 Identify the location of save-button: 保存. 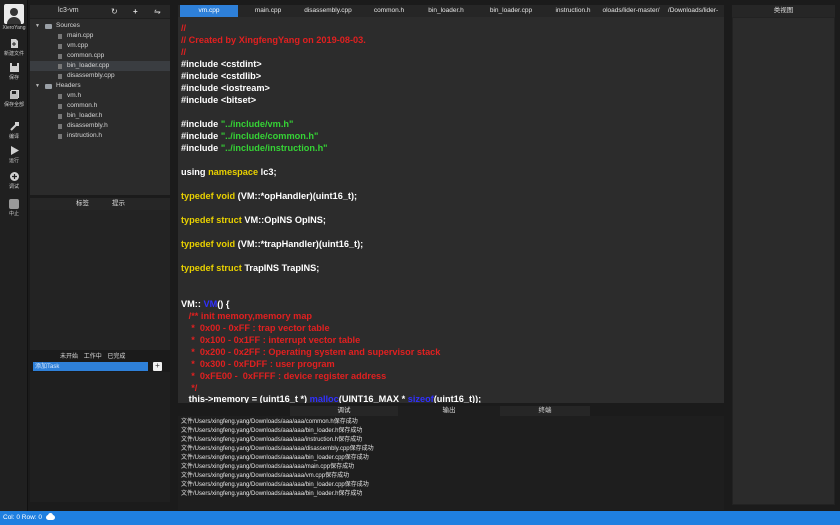
(14, 71).